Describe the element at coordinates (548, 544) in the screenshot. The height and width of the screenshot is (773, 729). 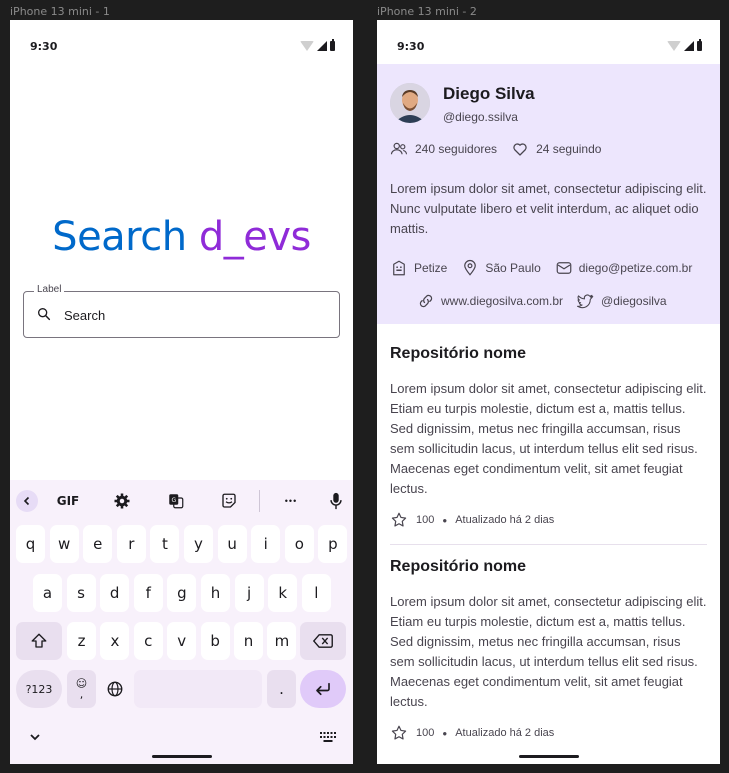
I see `repository-divider` at that location.